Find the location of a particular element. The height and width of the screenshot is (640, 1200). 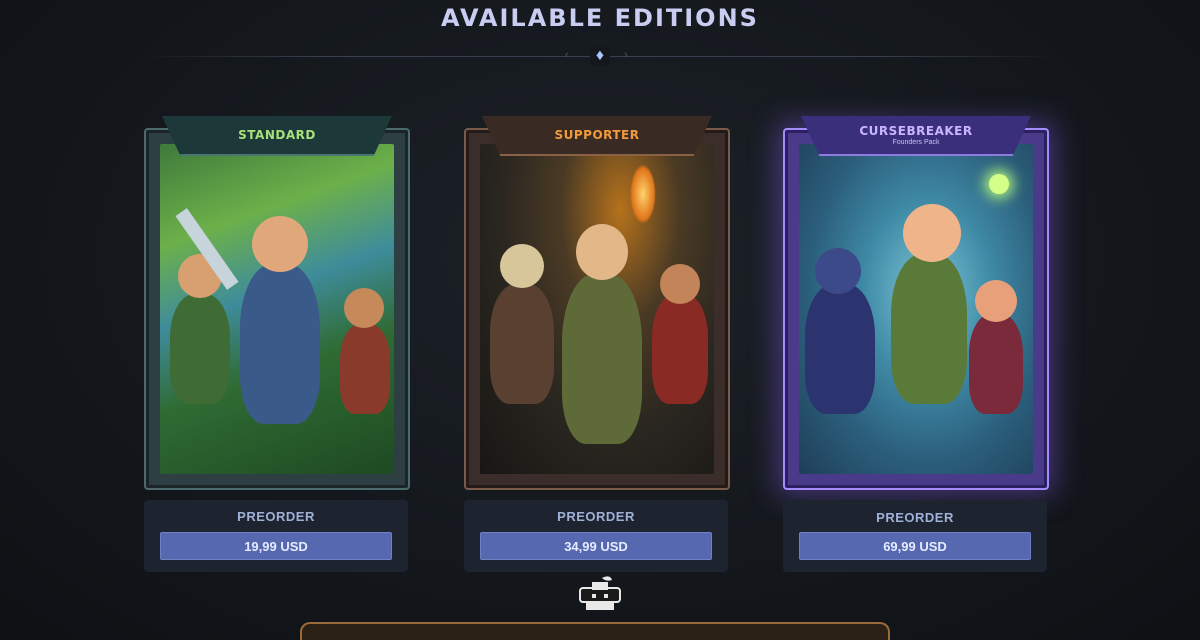

edition-name: SUPPORTER is located at coordinates (597, 135).